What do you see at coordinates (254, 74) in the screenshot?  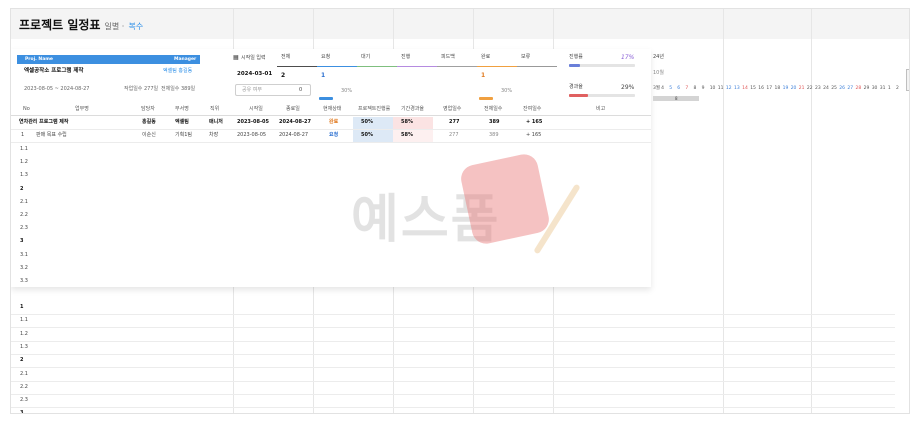 I see `start-date-value: 2024-03-01` at bounding box center [254, 74].